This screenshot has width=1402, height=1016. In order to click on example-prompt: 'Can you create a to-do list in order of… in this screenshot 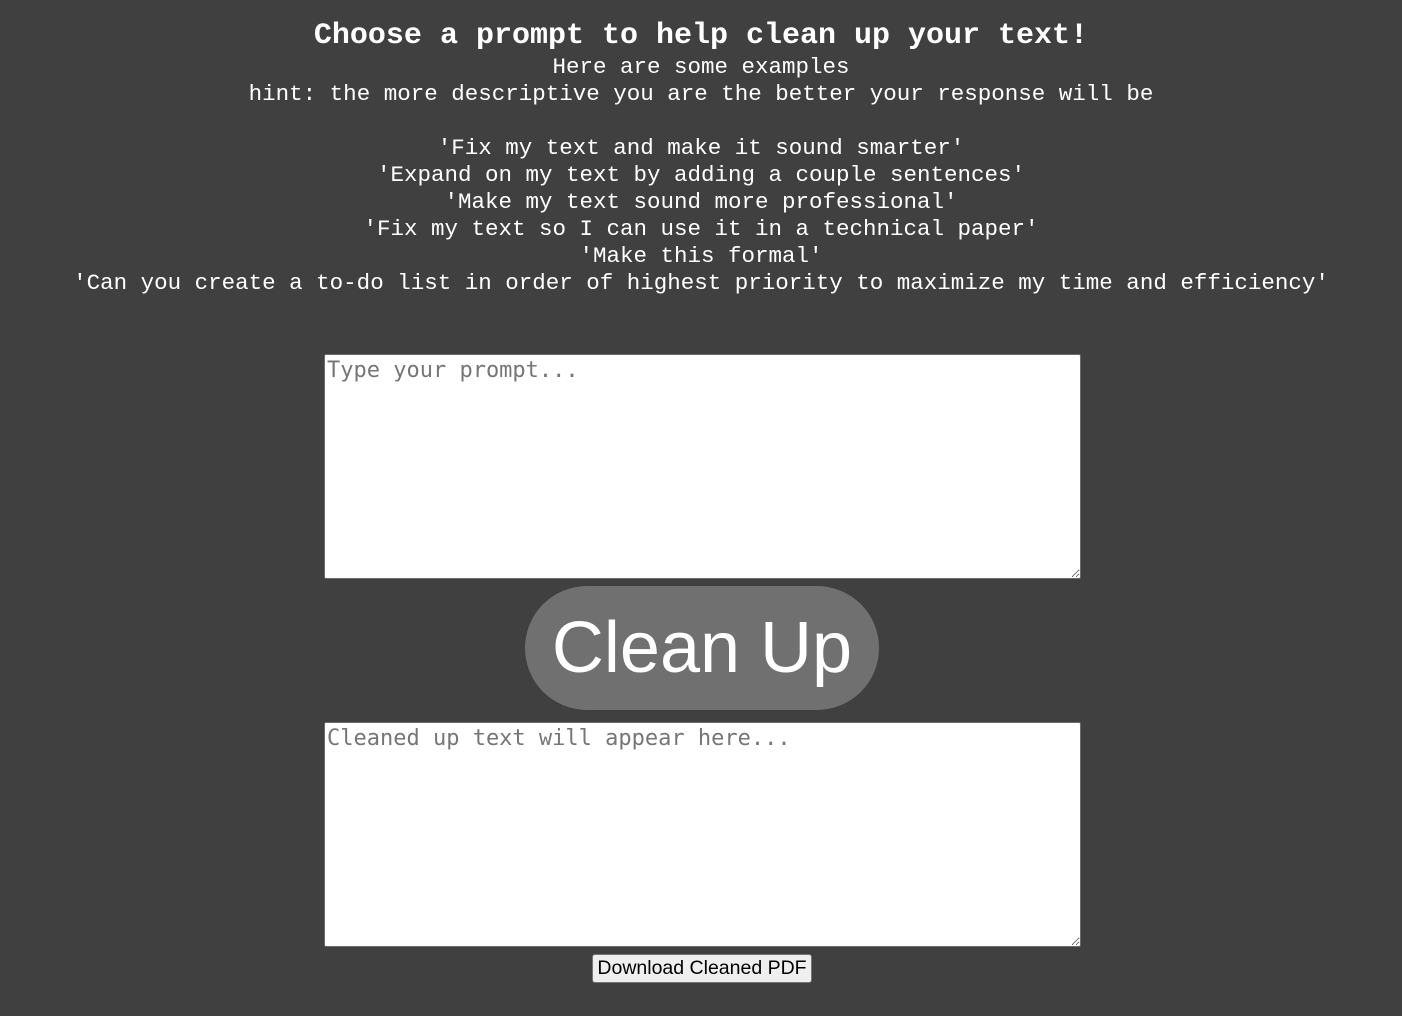, I will do `click(701, 283)`.